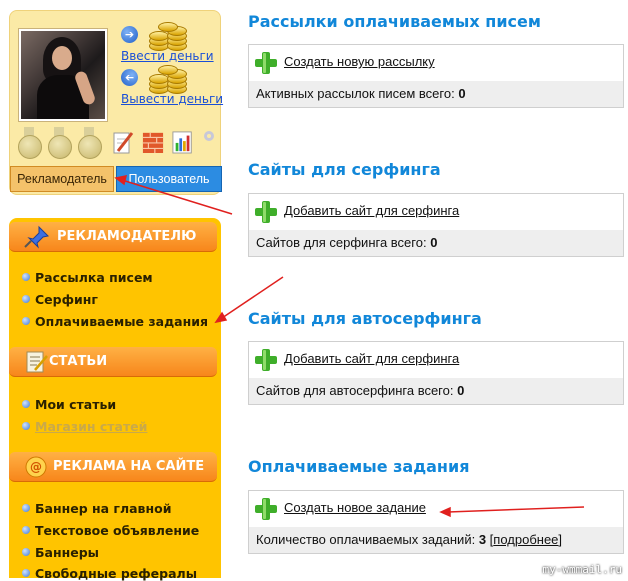 This screenshot has height=581, width=628. I want to click on menu-header-articles: СТАТЬИ, so click(113, 362).